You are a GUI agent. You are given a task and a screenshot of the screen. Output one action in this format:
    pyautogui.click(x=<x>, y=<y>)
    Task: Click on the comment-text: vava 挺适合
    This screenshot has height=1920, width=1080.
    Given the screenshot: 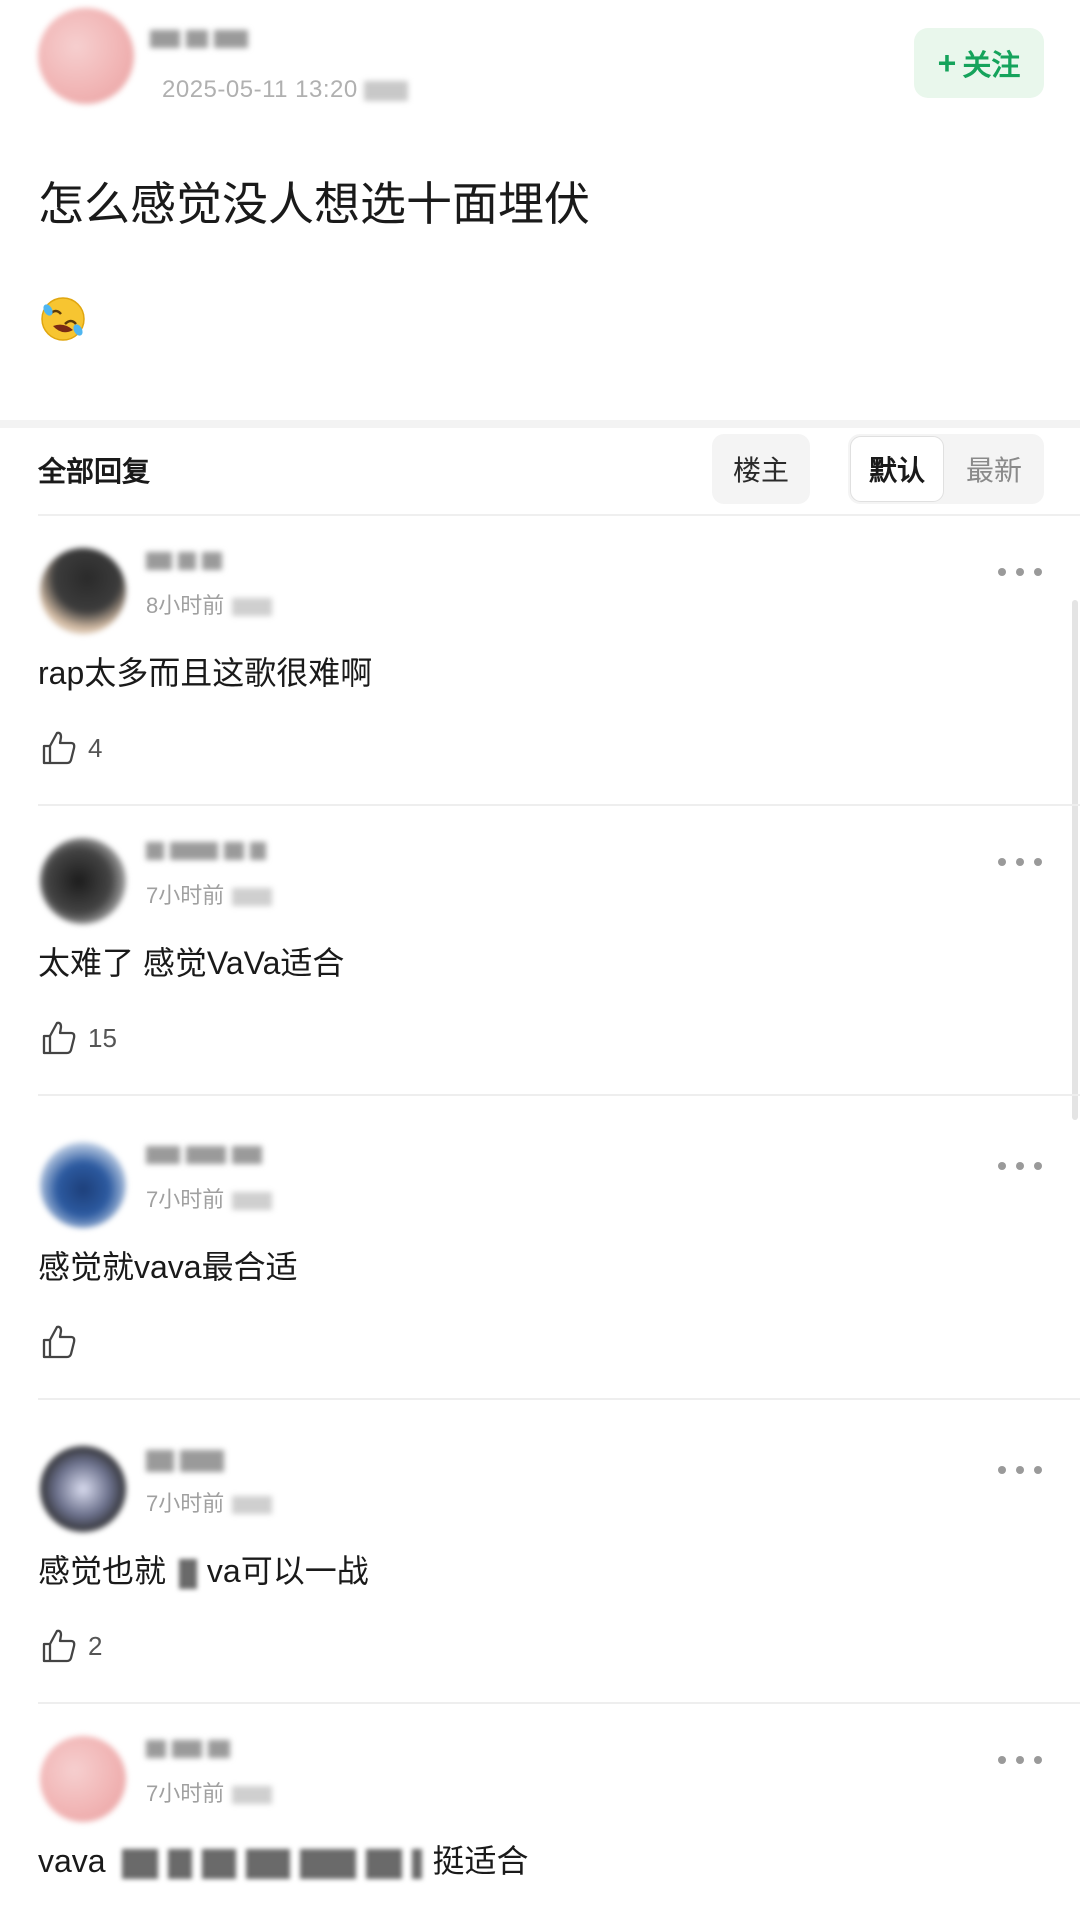 What is the action you would take?
    pyautogui.click(x=283, y=1861)
    